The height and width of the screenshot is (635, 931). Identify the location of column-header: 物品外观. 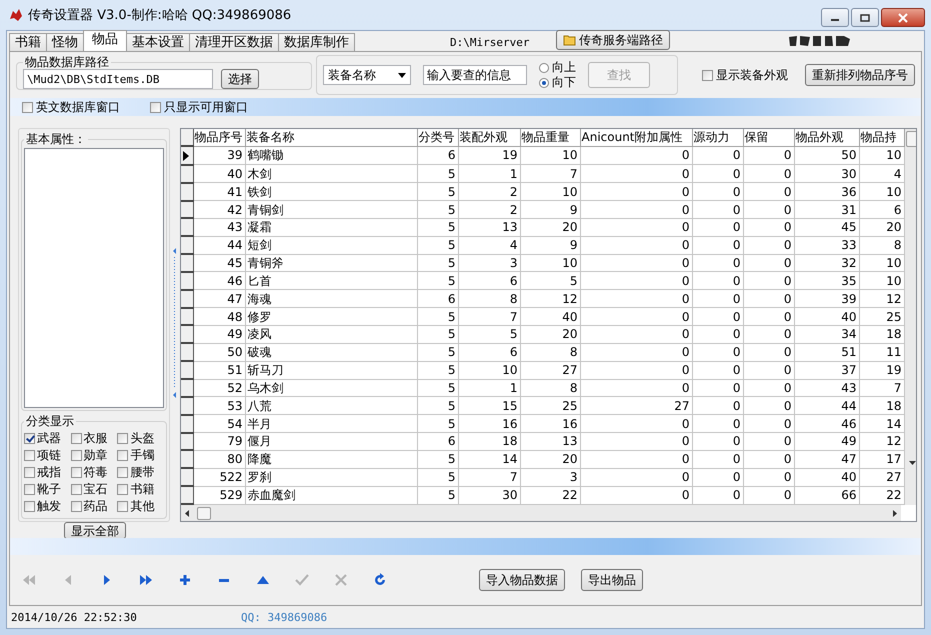
(826, 137).